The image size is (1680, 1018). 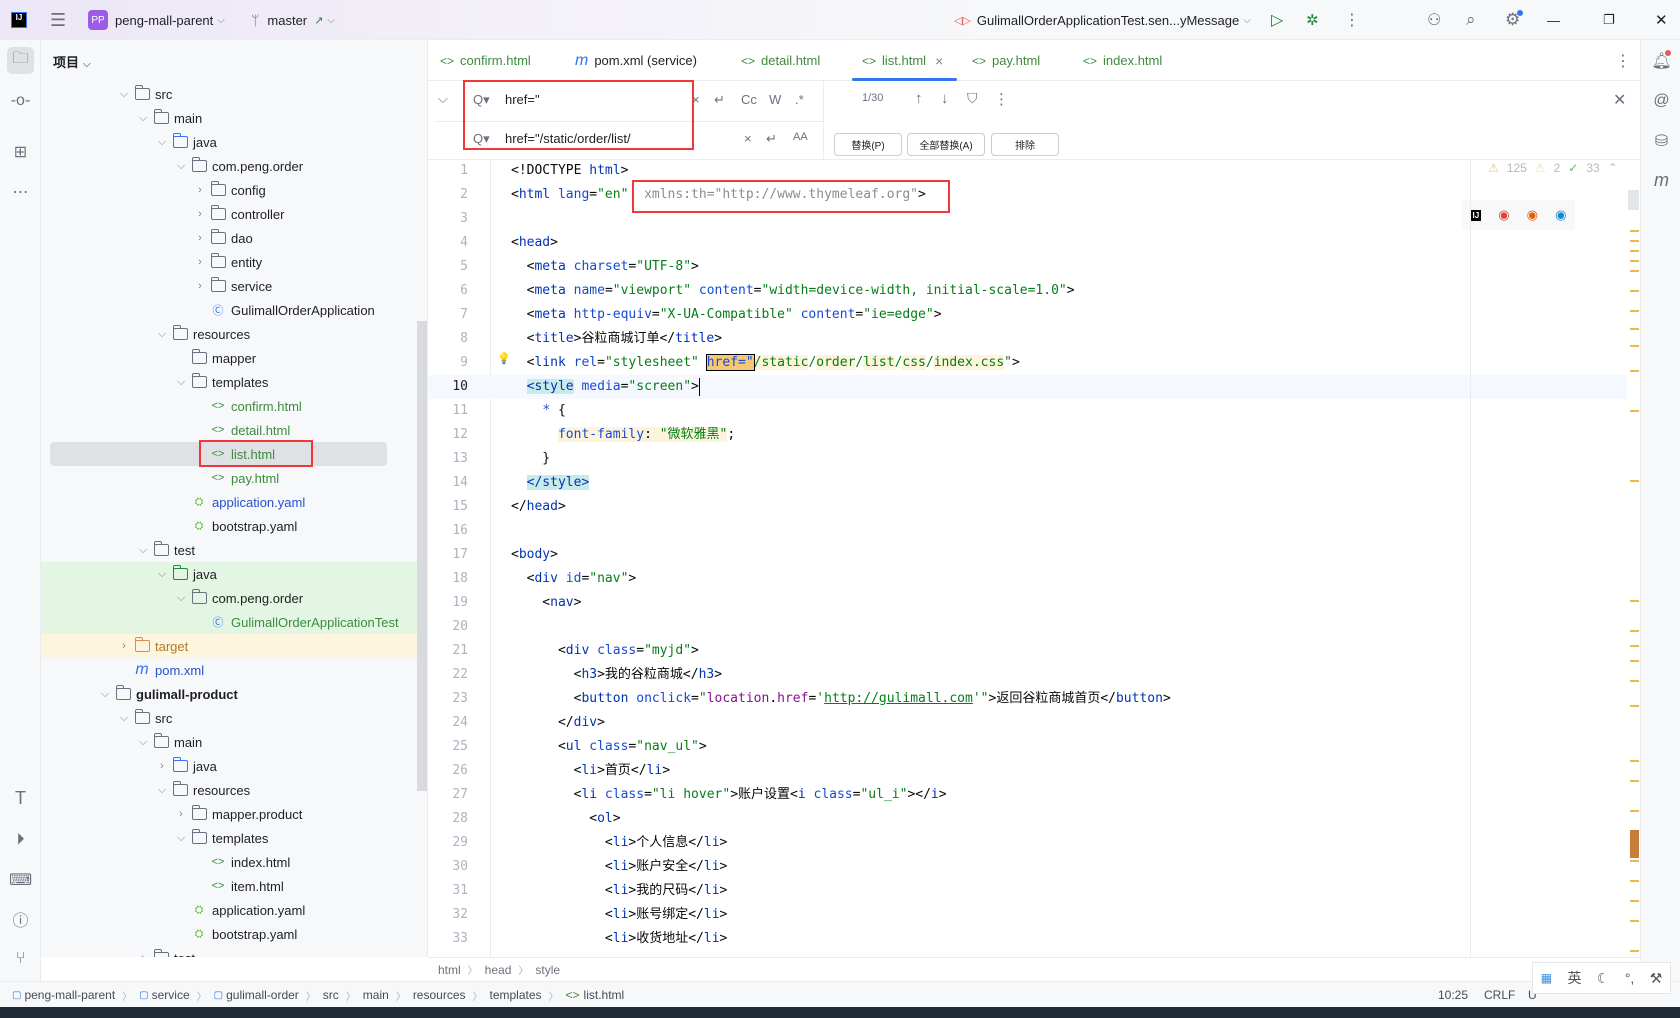 I want to click on project-folder-icon: 🗀, so click(x=20, y=60).